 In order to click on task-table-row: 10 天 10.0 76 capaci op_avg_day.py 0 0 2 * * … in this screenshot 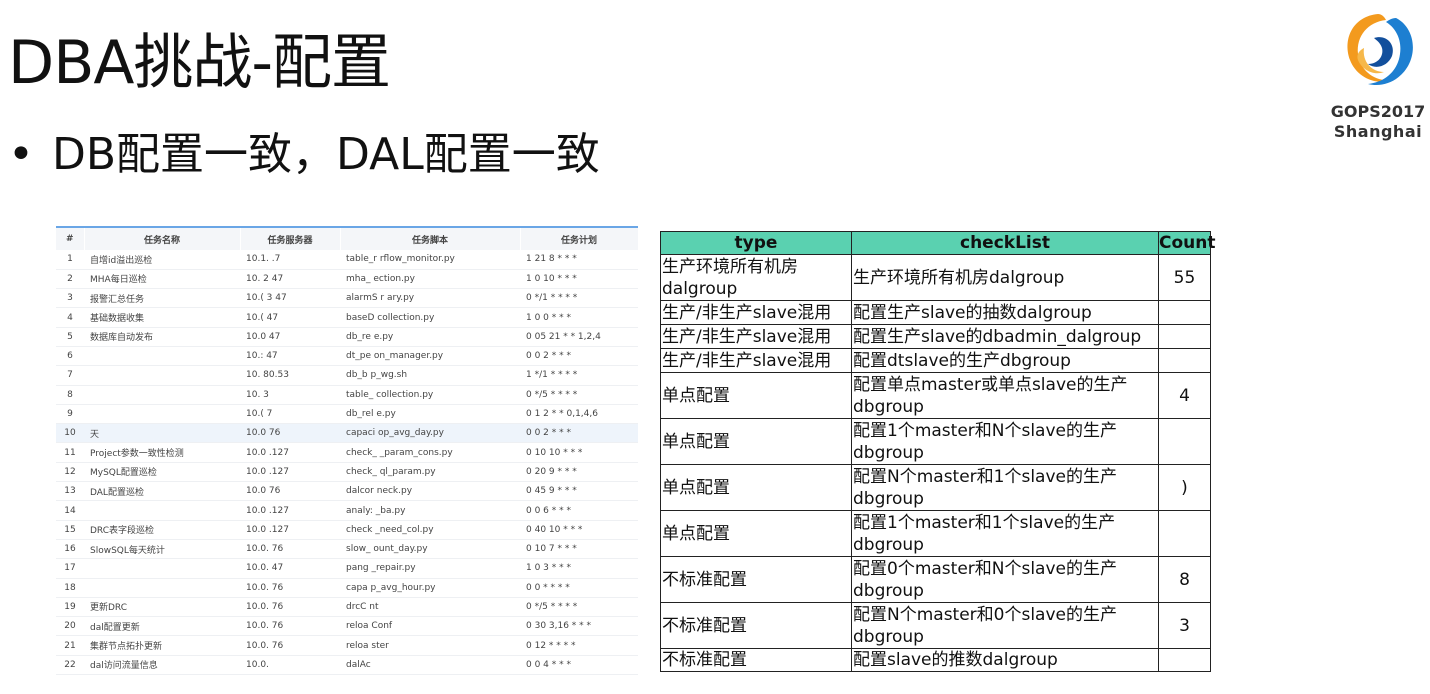, I will do `click(347, 433)`.